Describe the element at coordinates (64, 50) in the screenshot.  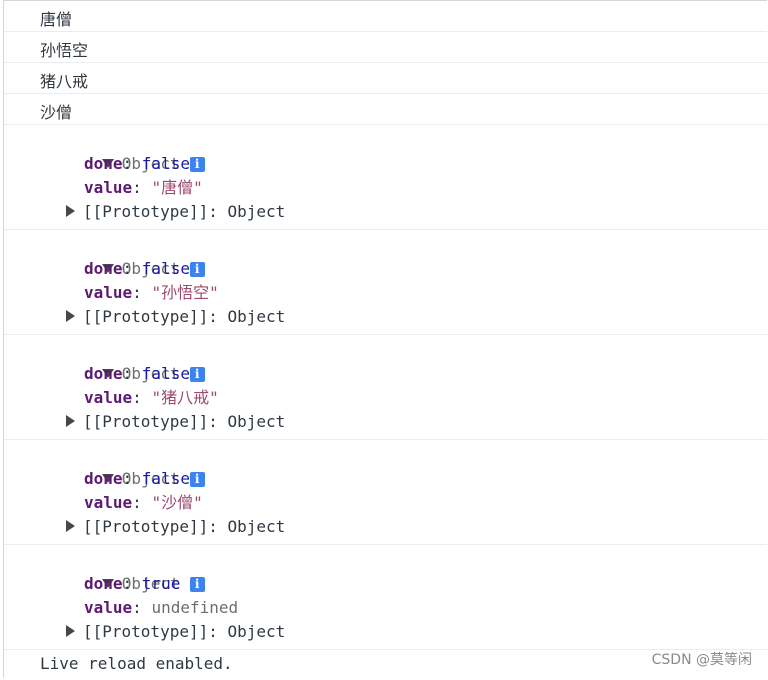
I see `log-text: 孙悟空` at that location.